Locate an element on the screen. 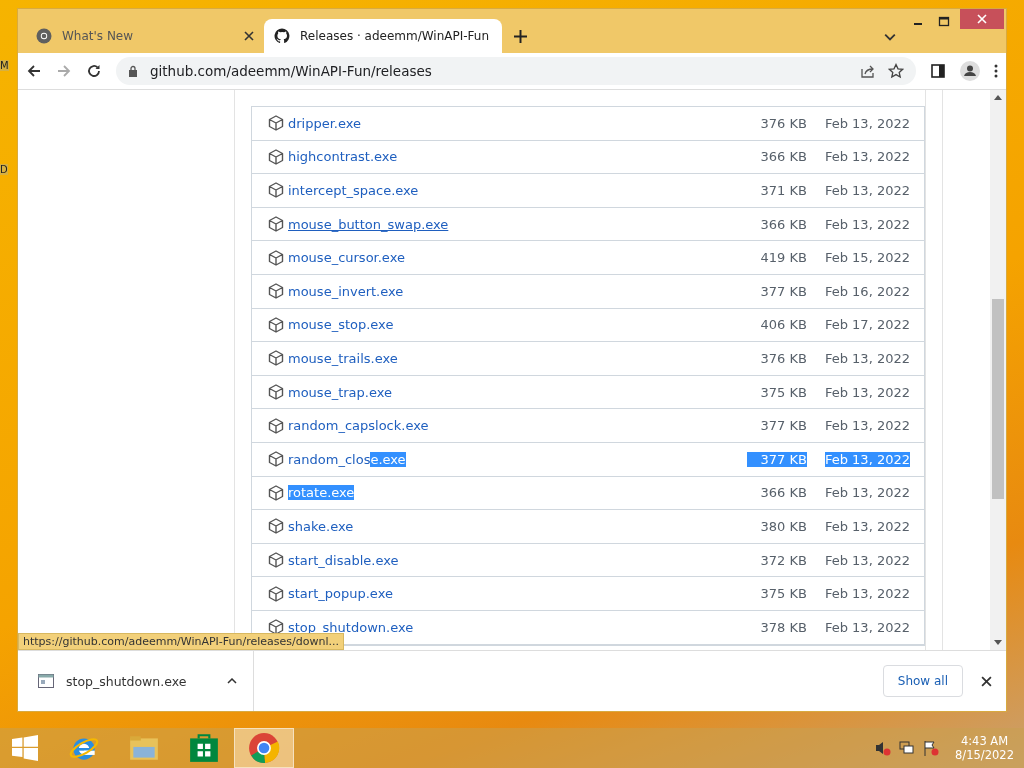 The width and height of the screenshot is (1024, 768). menu-icon is located at coordinates (996, 71).